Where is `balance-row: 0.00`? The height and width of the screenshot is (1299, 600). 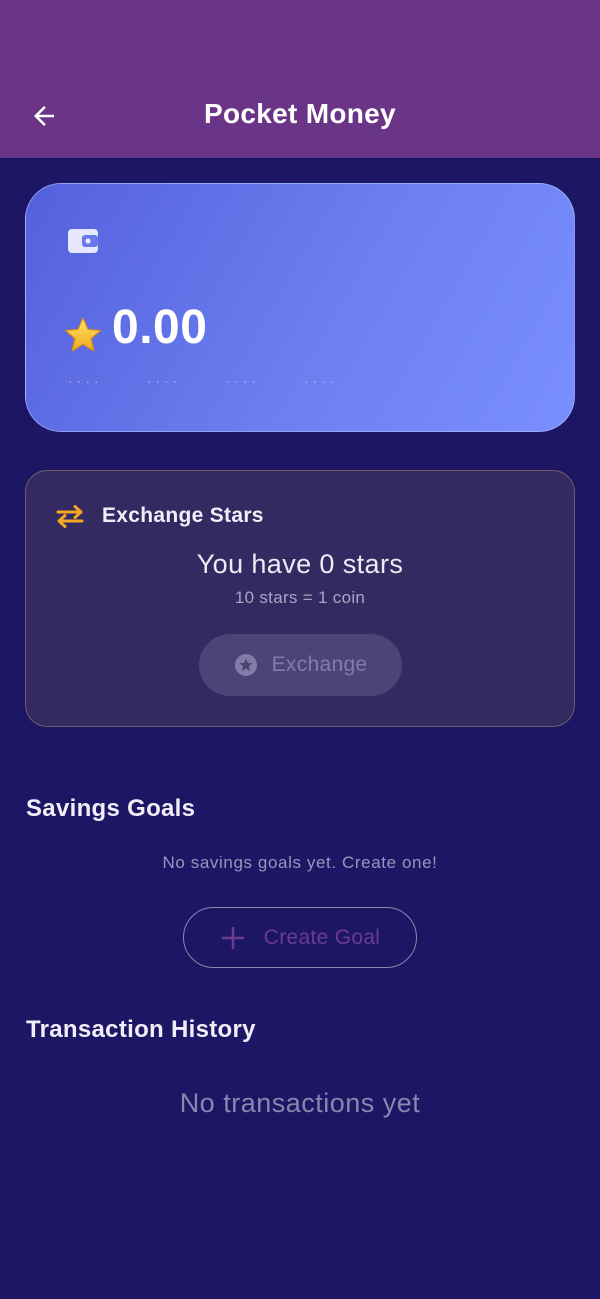
balance-row: 0.00 is located at coordinates (135, 327).